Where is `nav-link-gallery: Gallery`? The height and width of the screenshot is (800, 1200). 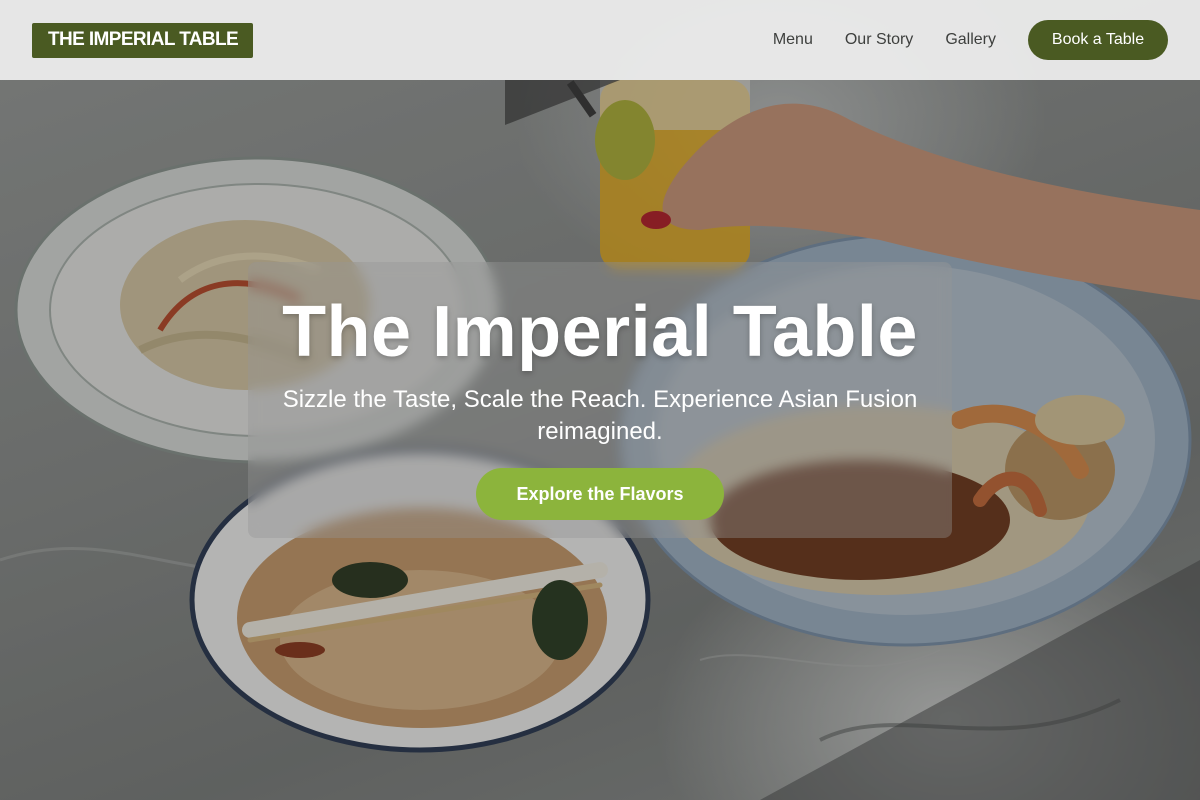
nav-link-gallery: Gallery is located at coordinates (970, 40).